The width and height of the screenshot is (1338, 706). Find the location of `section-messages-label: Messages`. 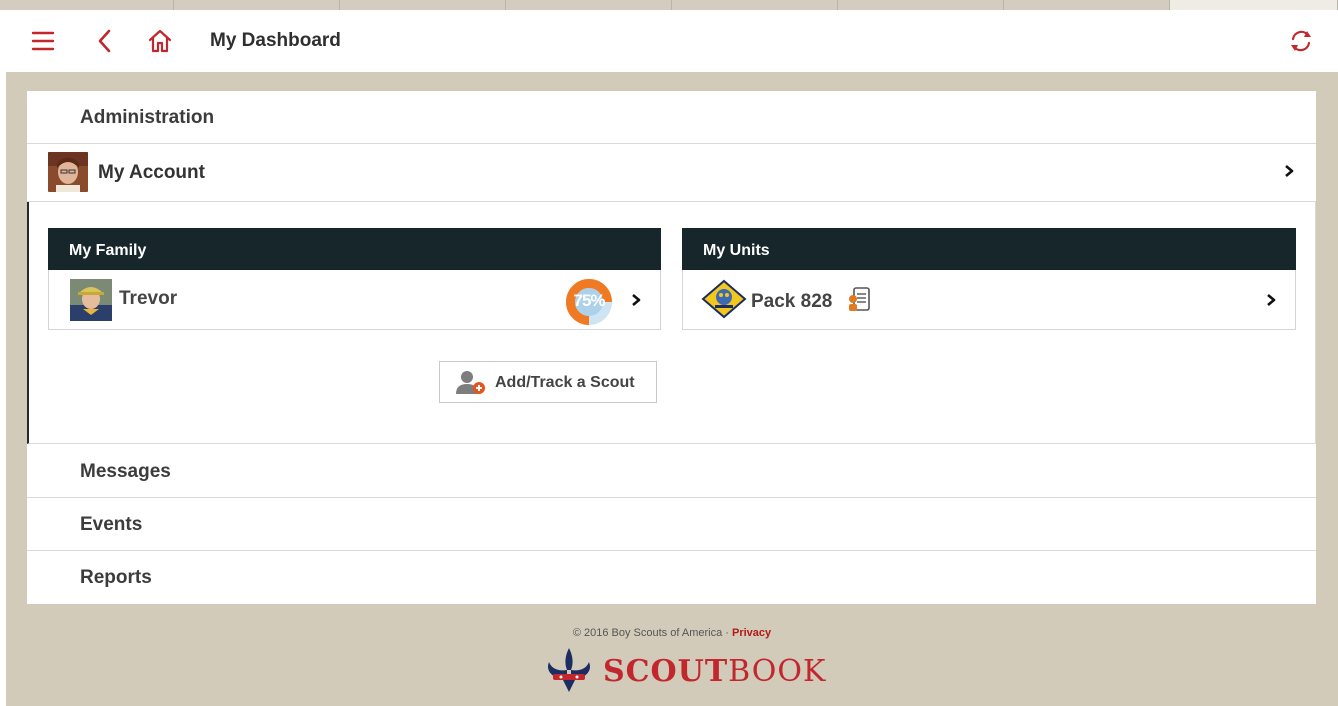

section-messages-label: Messages is located at coordinates (125, 471).